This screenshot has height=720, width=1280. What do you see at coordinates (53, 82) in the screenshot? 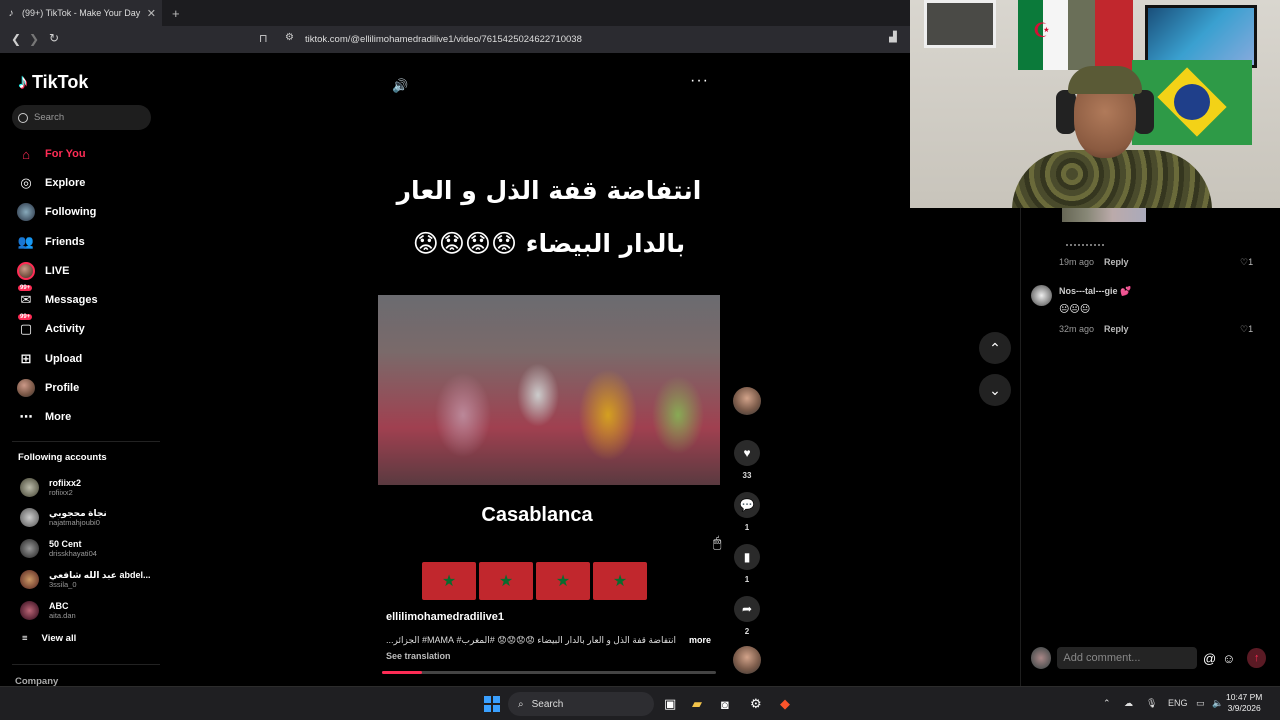
I see `tiktok-logo: ♪ TikTok` at bounding box center [53, 82].